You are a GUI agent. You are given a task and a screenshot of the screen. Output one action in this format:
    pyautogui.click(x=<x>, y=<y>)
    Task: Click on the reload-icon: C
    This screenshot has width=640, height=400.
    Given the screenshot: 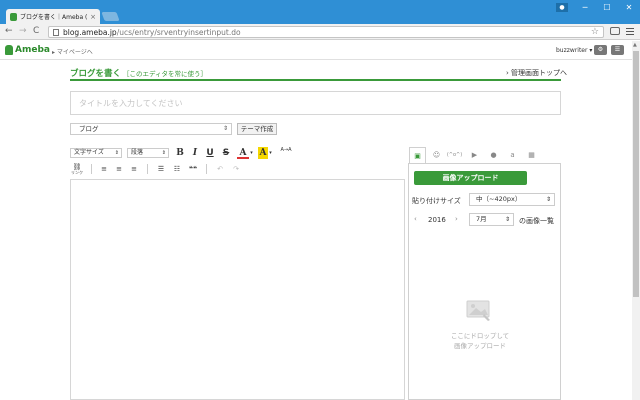 What is the action you would take?
    pyautogui.click(x=36, y=31)
    